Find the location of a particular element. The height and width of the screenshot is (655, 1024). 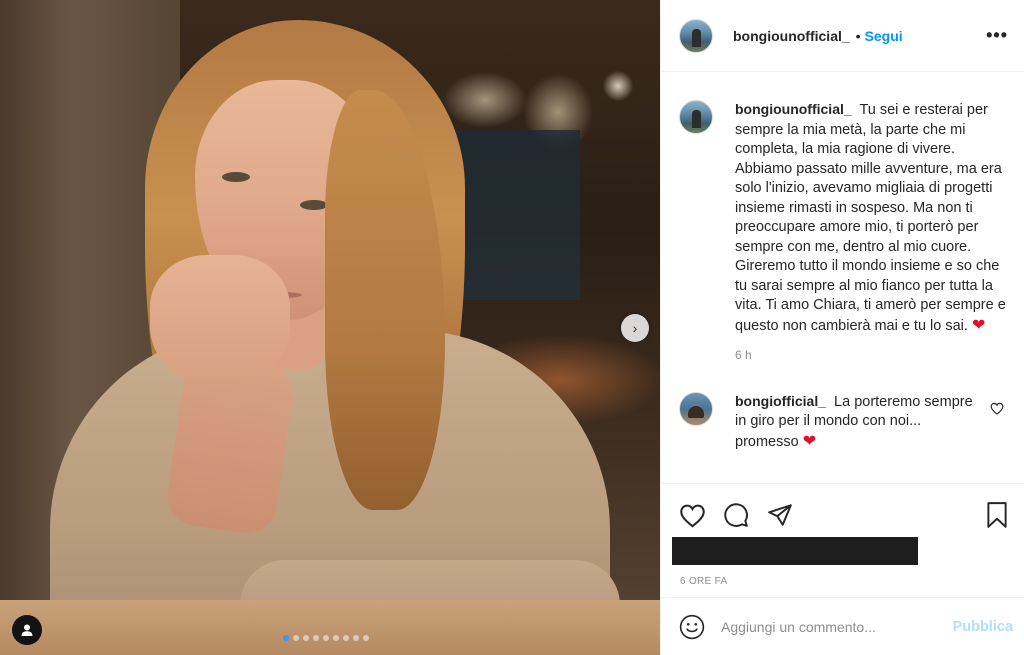

comment-icon is located at coordinates (736, 515).